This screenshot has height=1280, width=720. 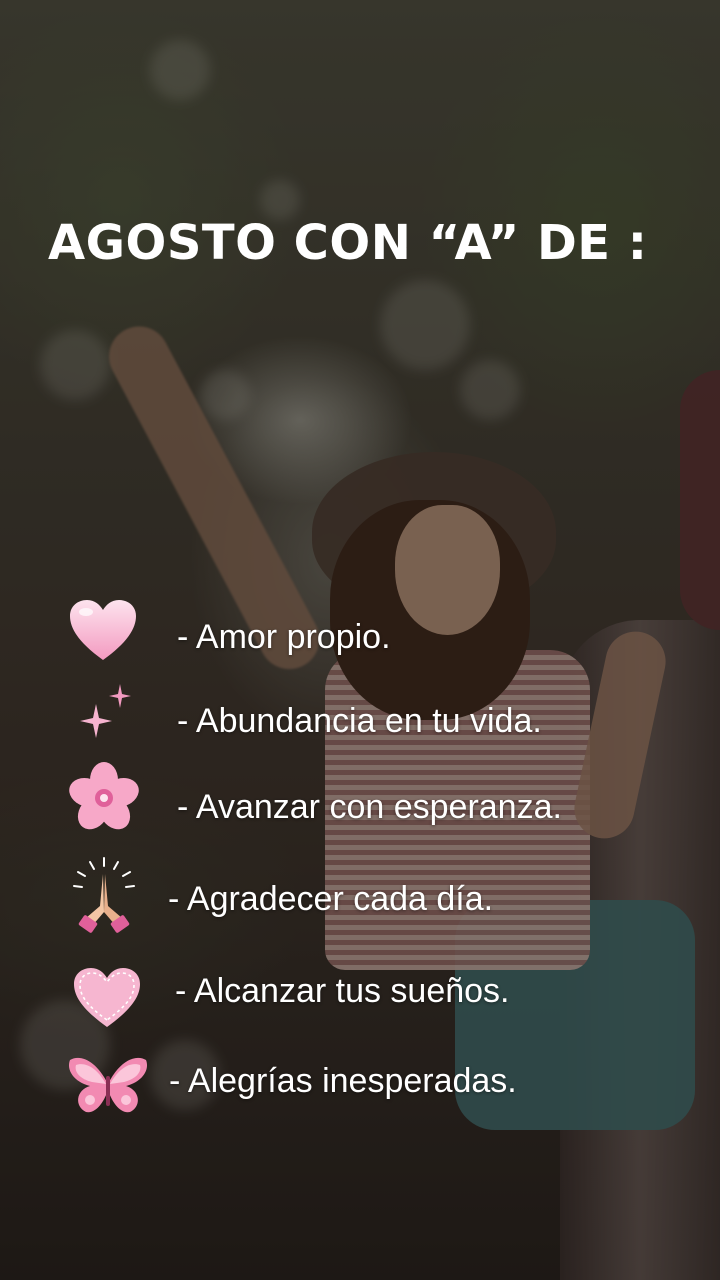 I want to click on praying-hands-icon, so click(x=104, y=897).